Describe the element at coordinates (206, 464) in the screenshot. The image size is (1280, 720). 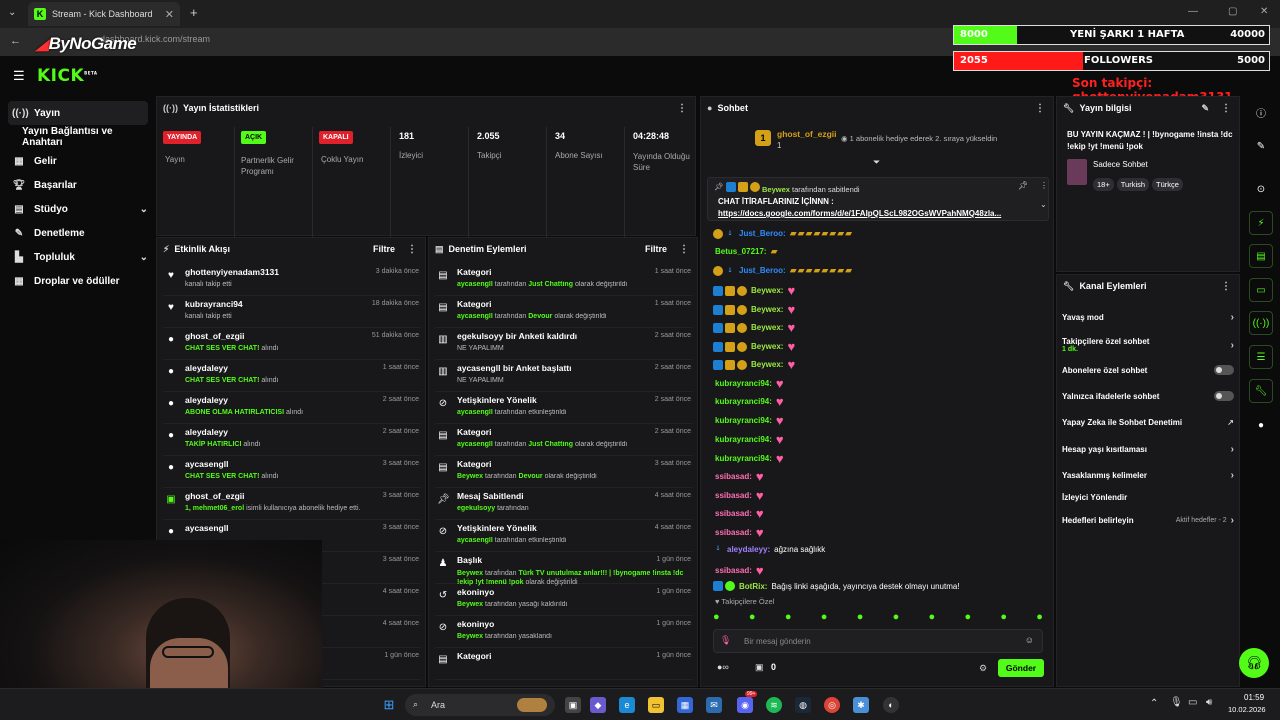
I see `activity-username: aycasengll` at that location.